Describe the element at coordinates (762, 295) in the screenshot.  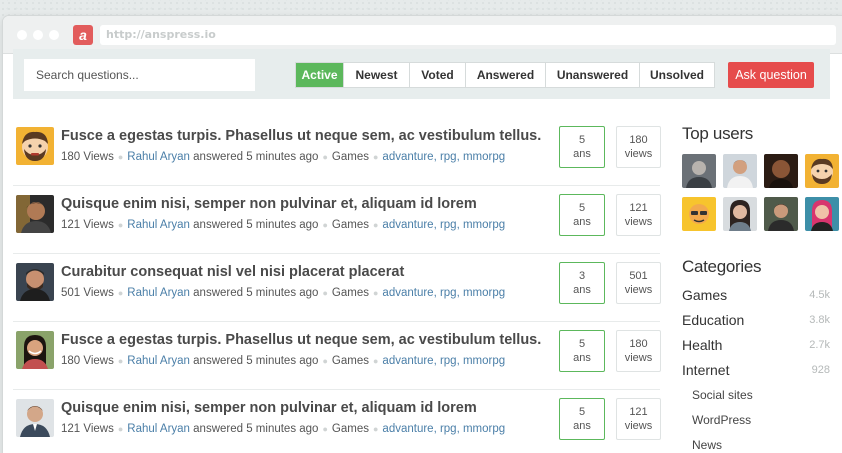
I see `category-item: Games 4.5k` at that location.